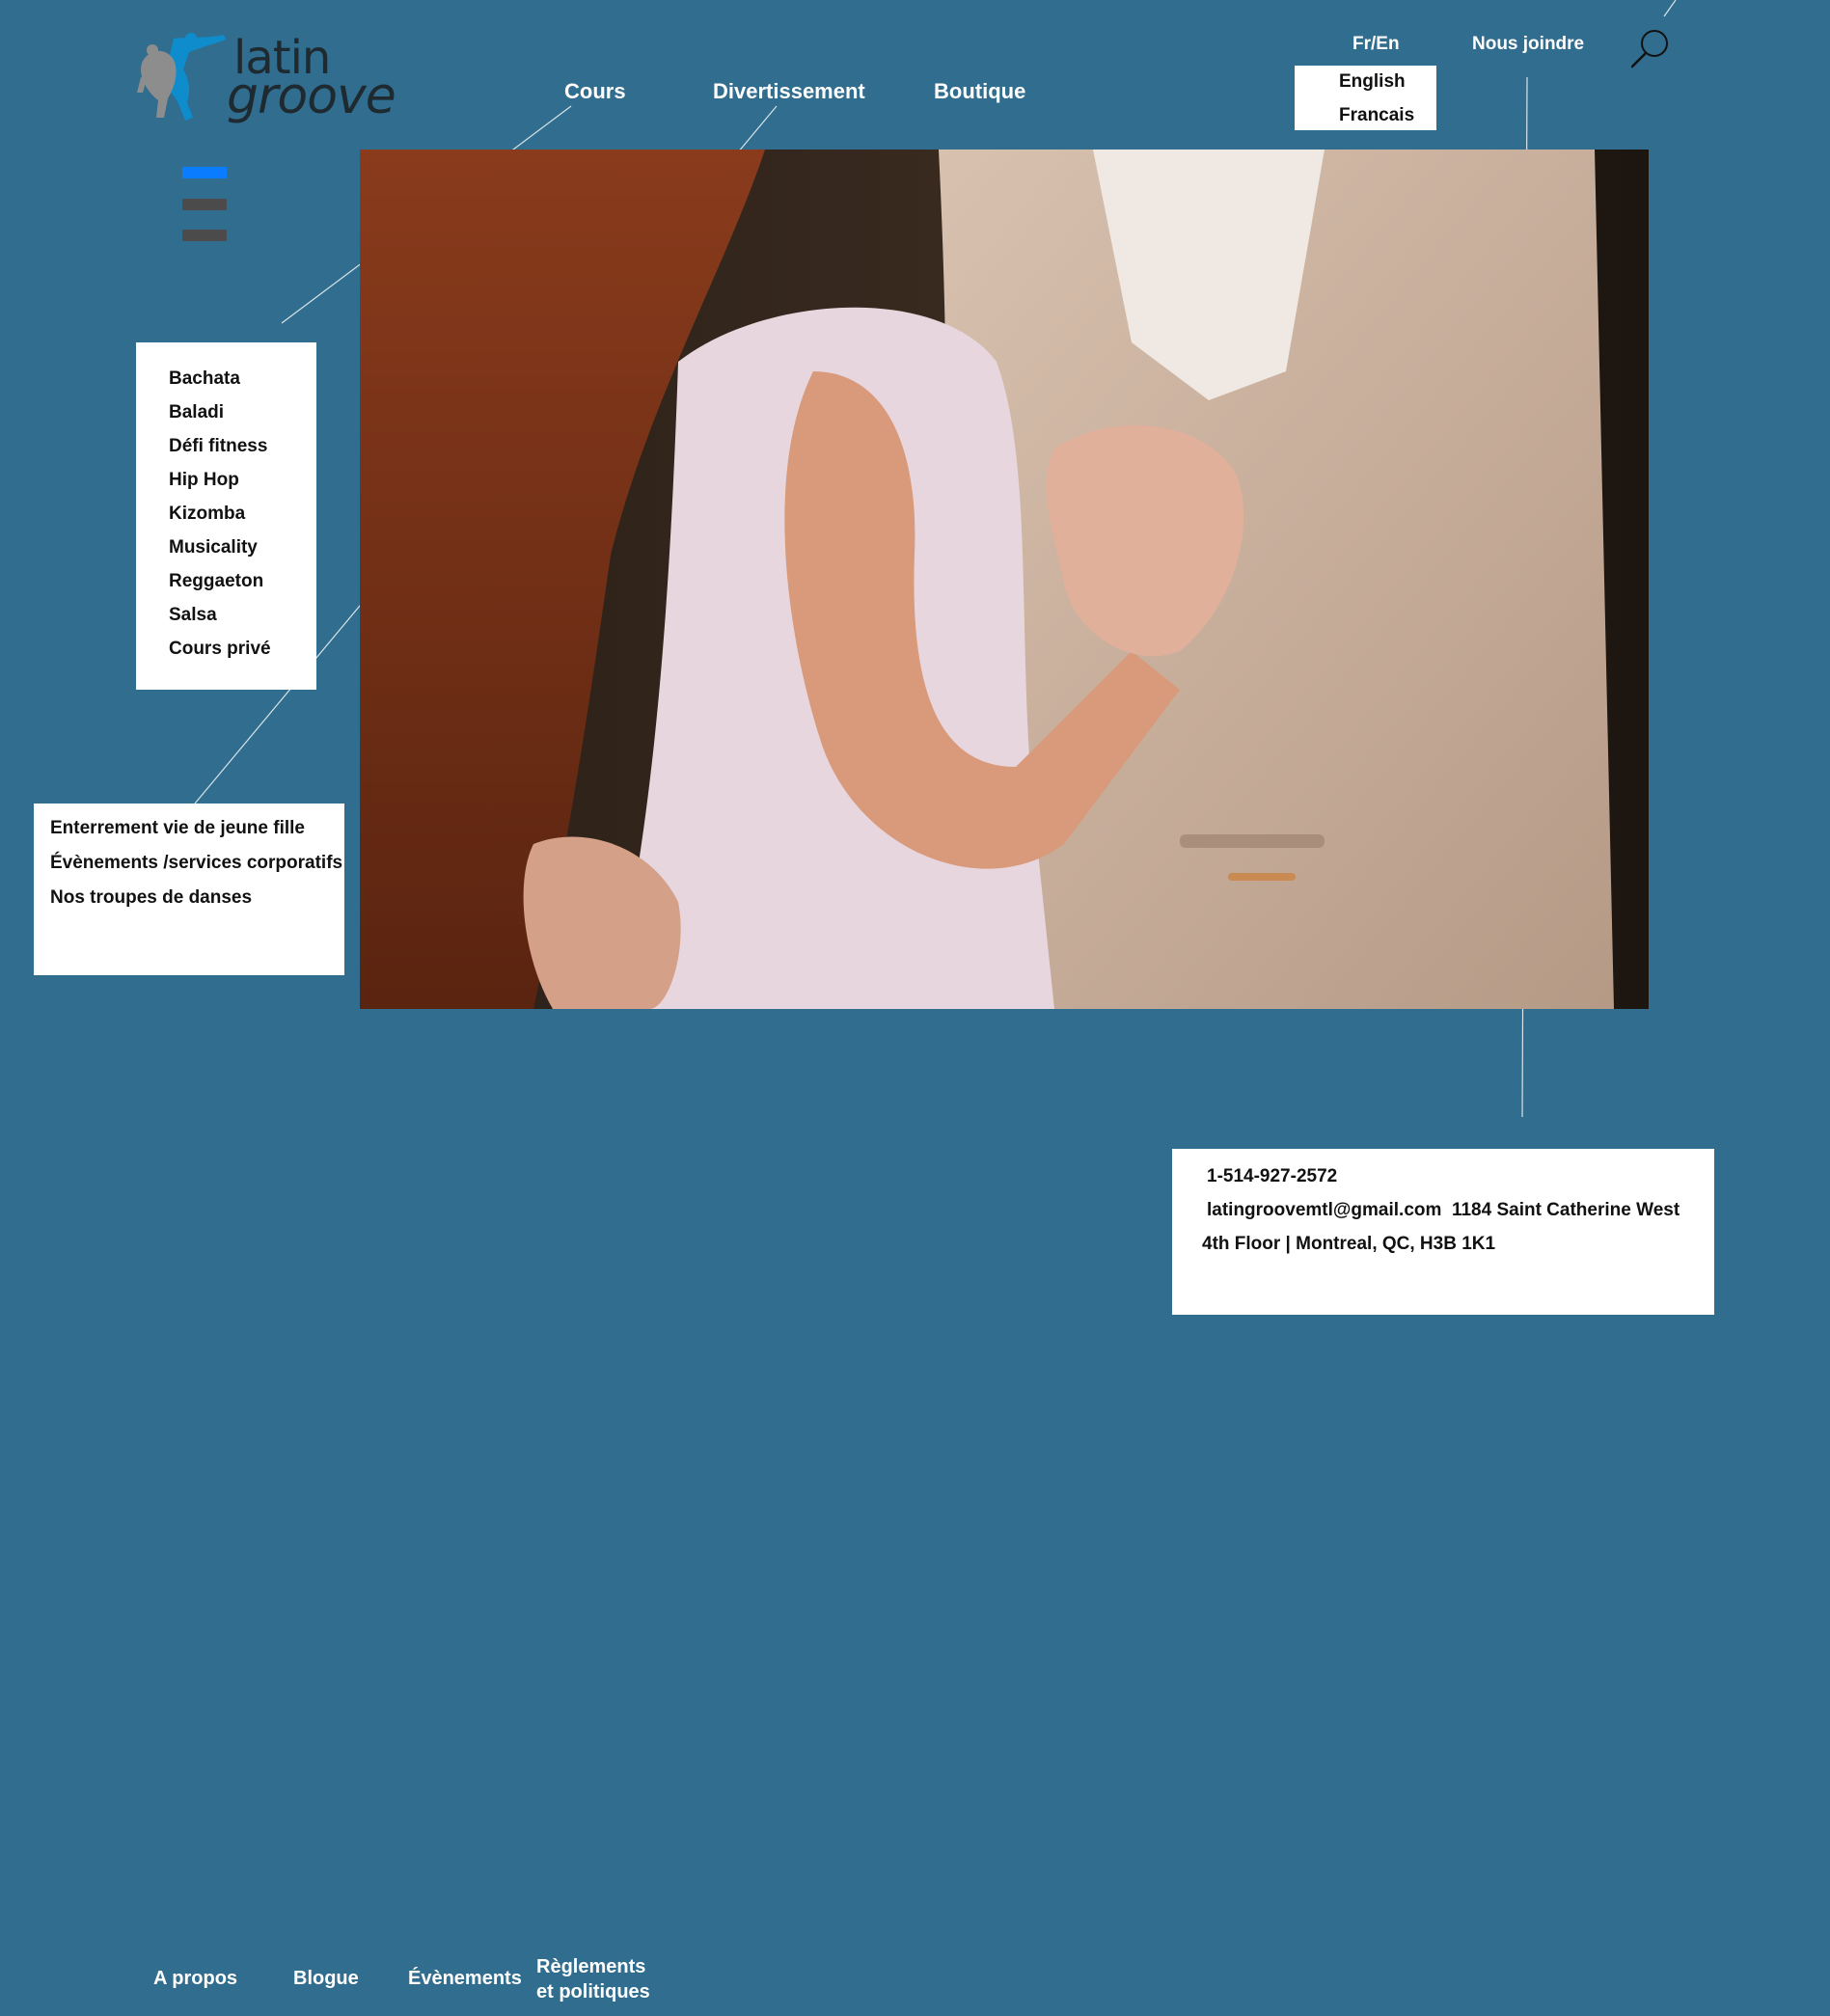 This screenshot has height=2016, width=1830. I want to click on search-button, so click(1649, 49).